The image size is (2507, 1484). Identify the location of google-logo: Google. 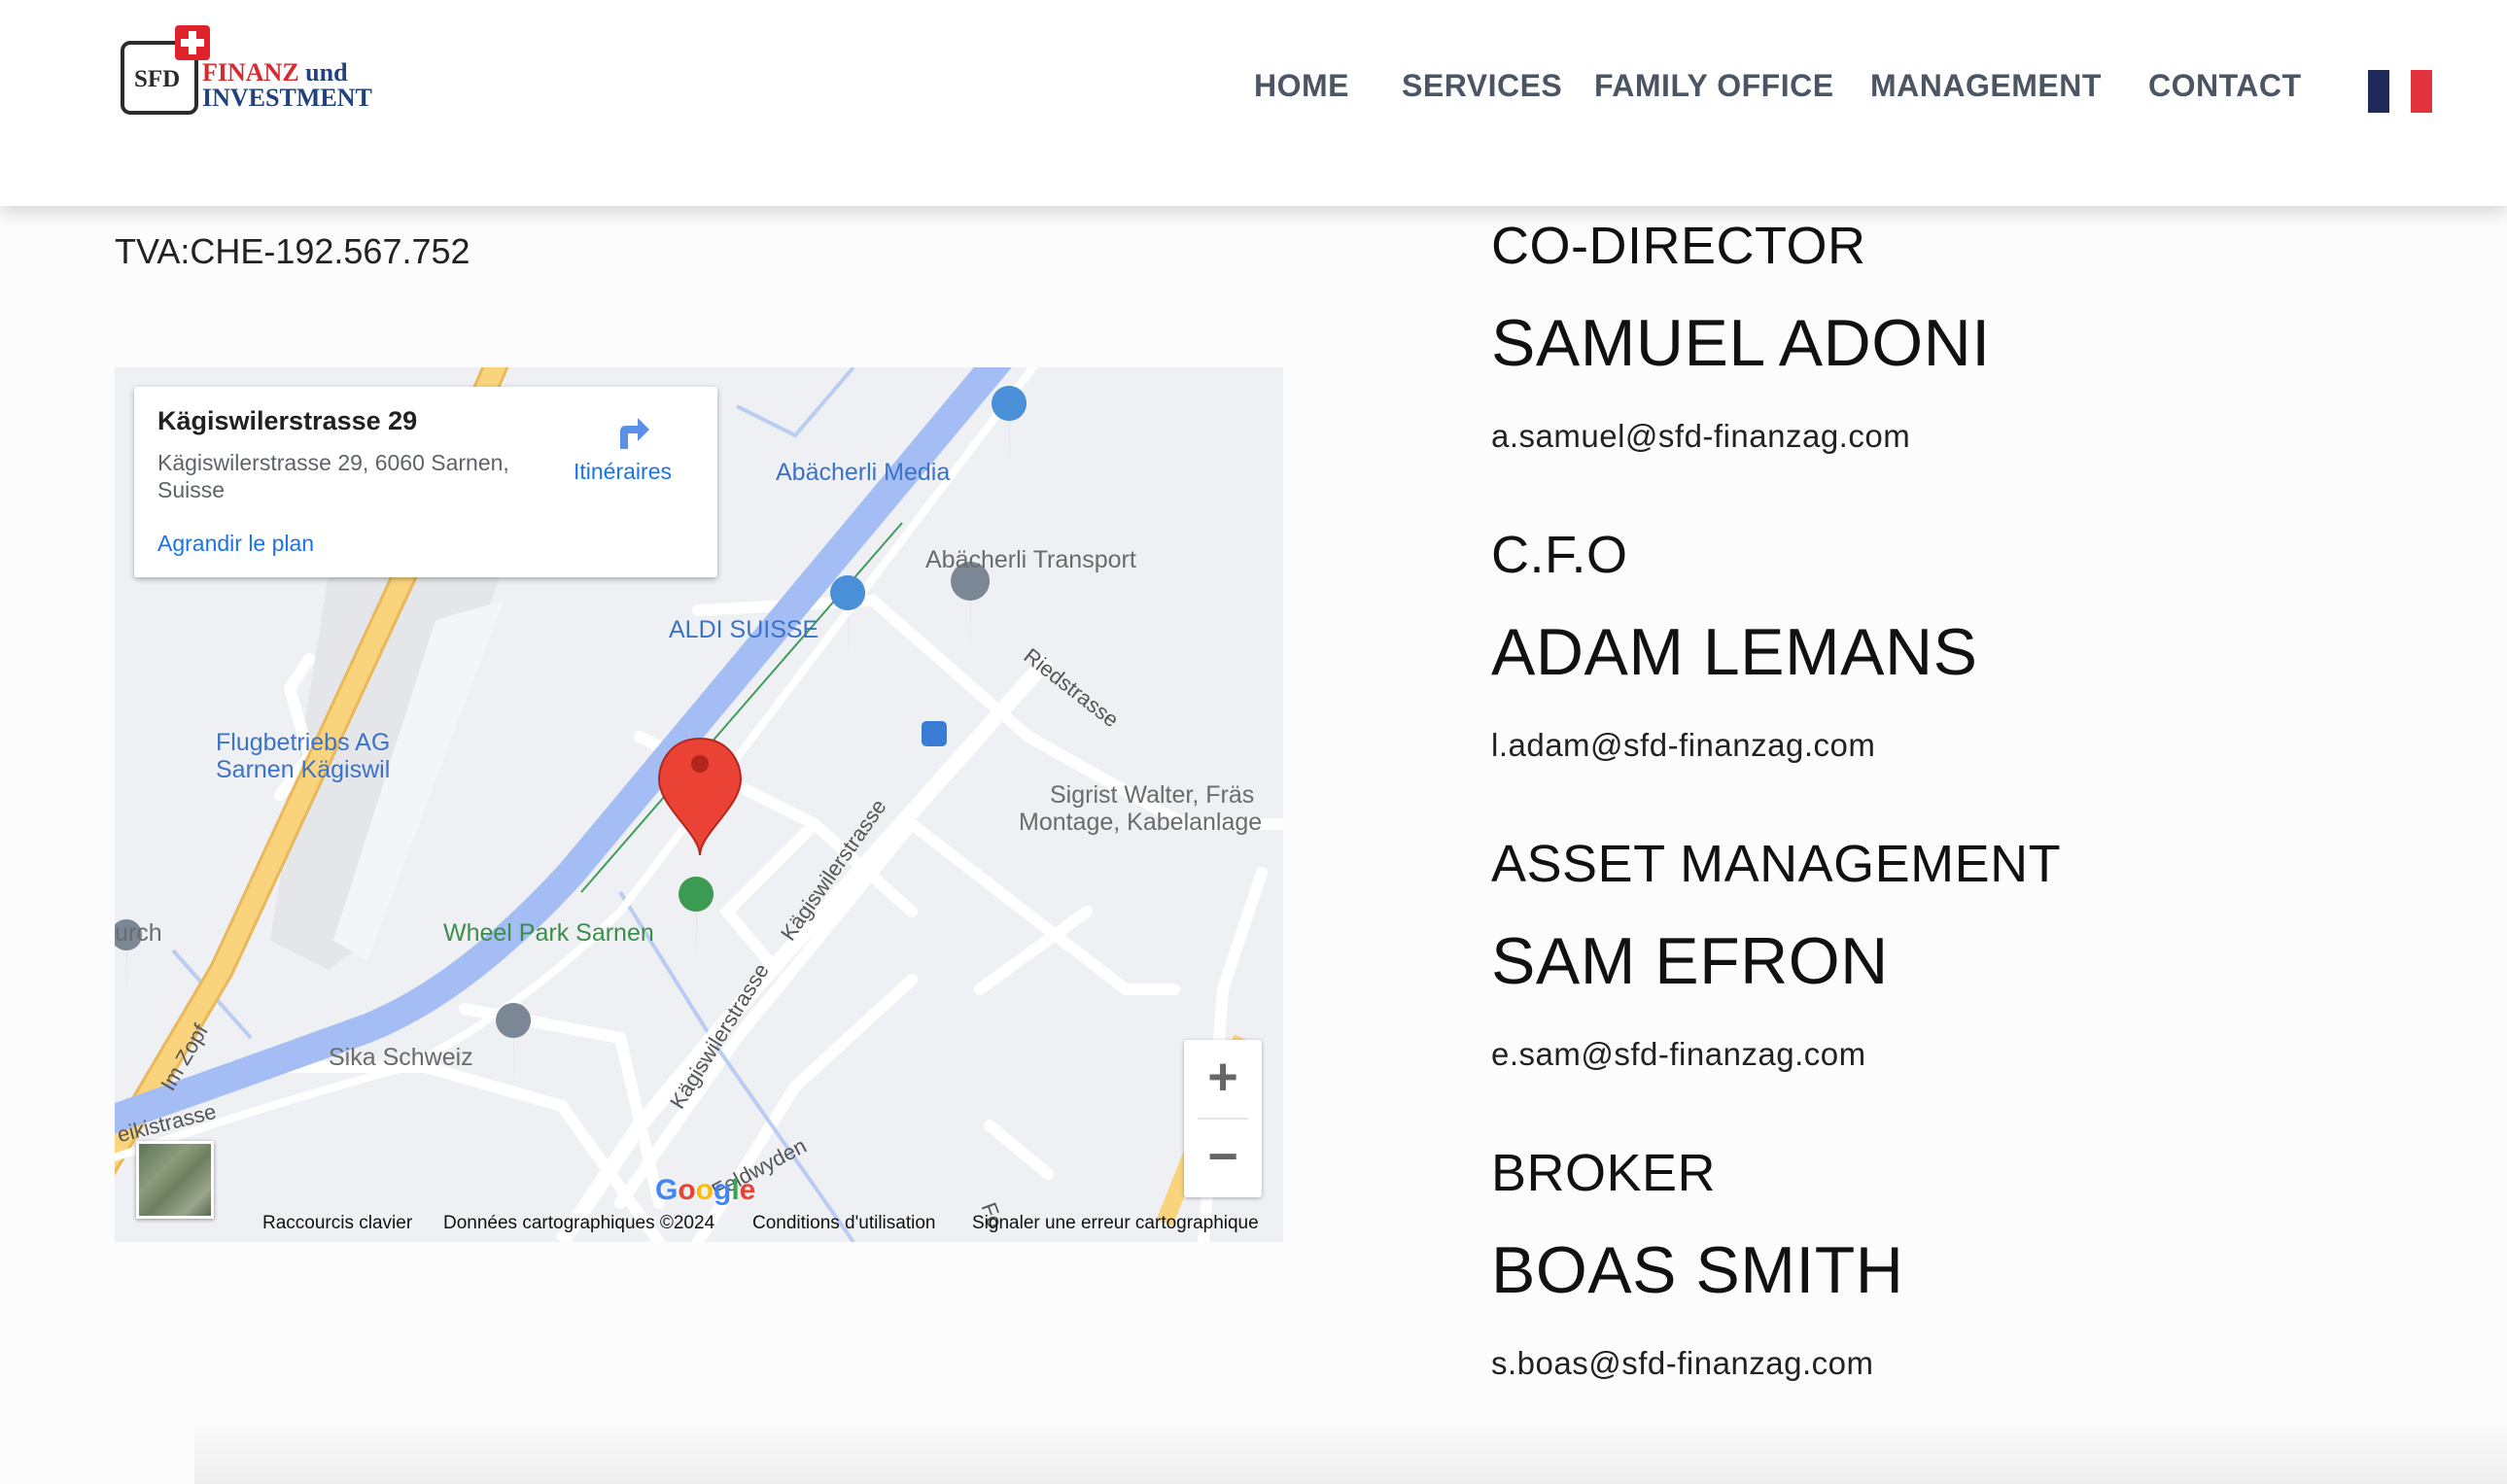
(705, 1190).